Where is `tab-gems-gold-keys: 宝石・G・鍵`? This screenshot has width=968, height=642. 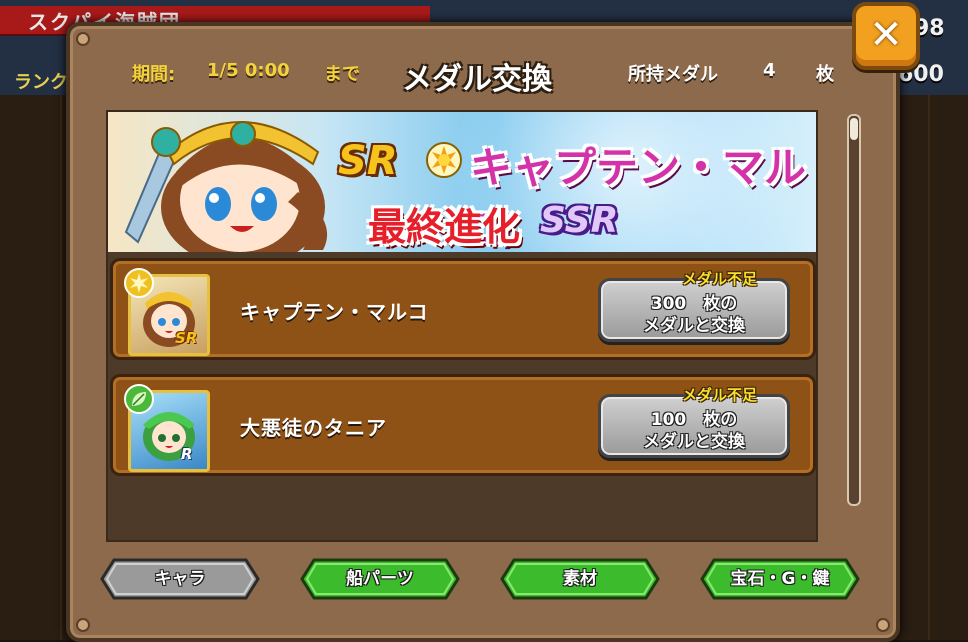
tab-gems-gold-keys: 宝石・G・鍵 is located at coordinates (780, 579).